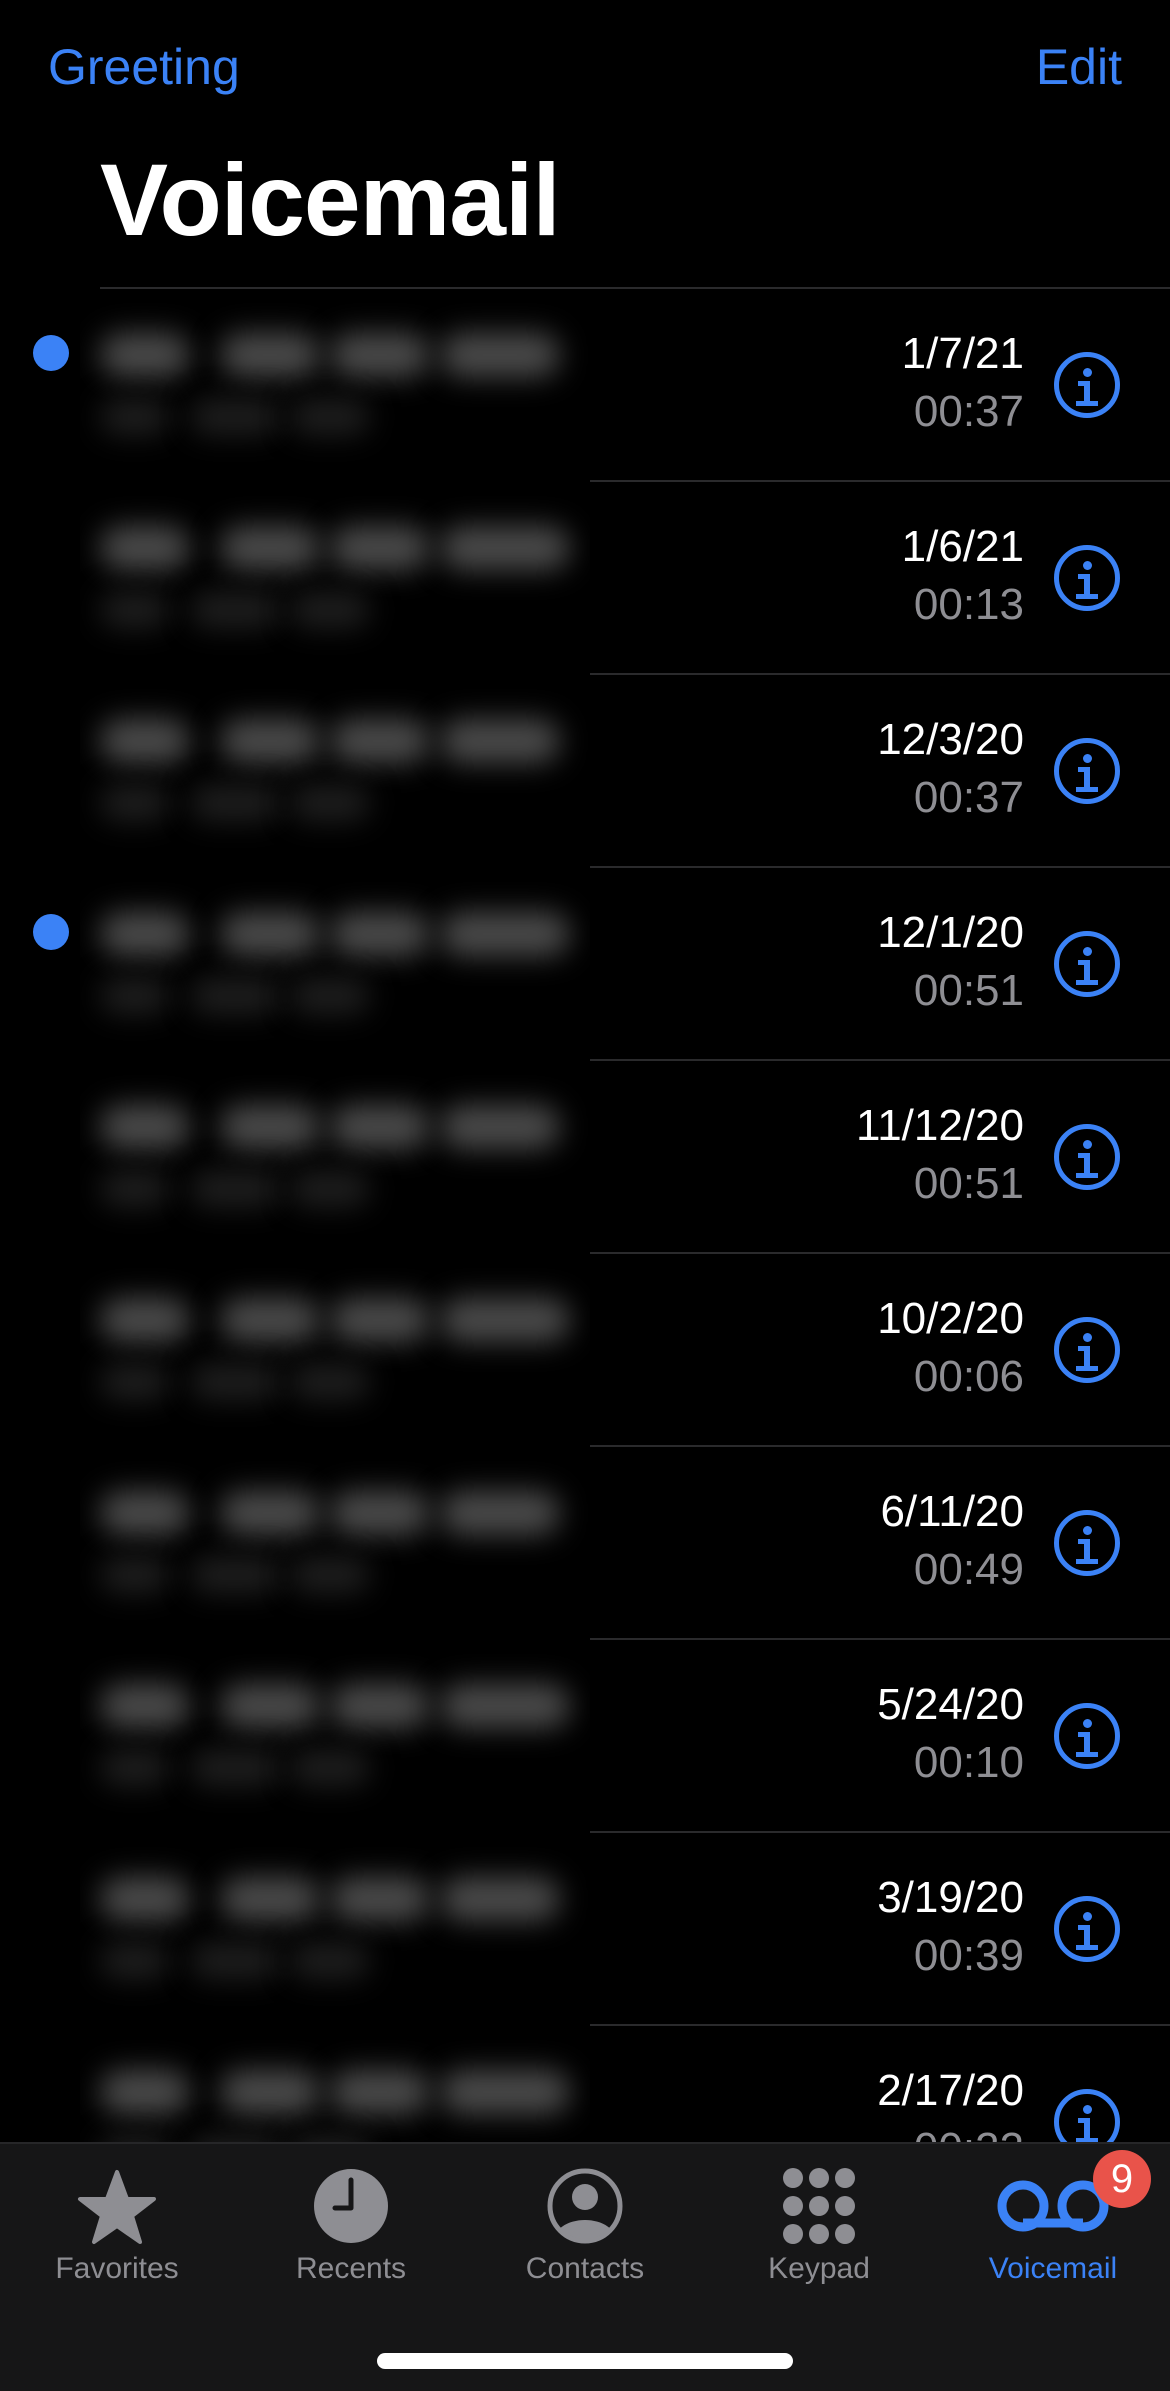 Image resolution: width=1170 pixels, height=2391 pixels. What do you see at coordinates (117, 2207) in the screenshot?
I see `star-icon` at bounding box center [117, 2207].